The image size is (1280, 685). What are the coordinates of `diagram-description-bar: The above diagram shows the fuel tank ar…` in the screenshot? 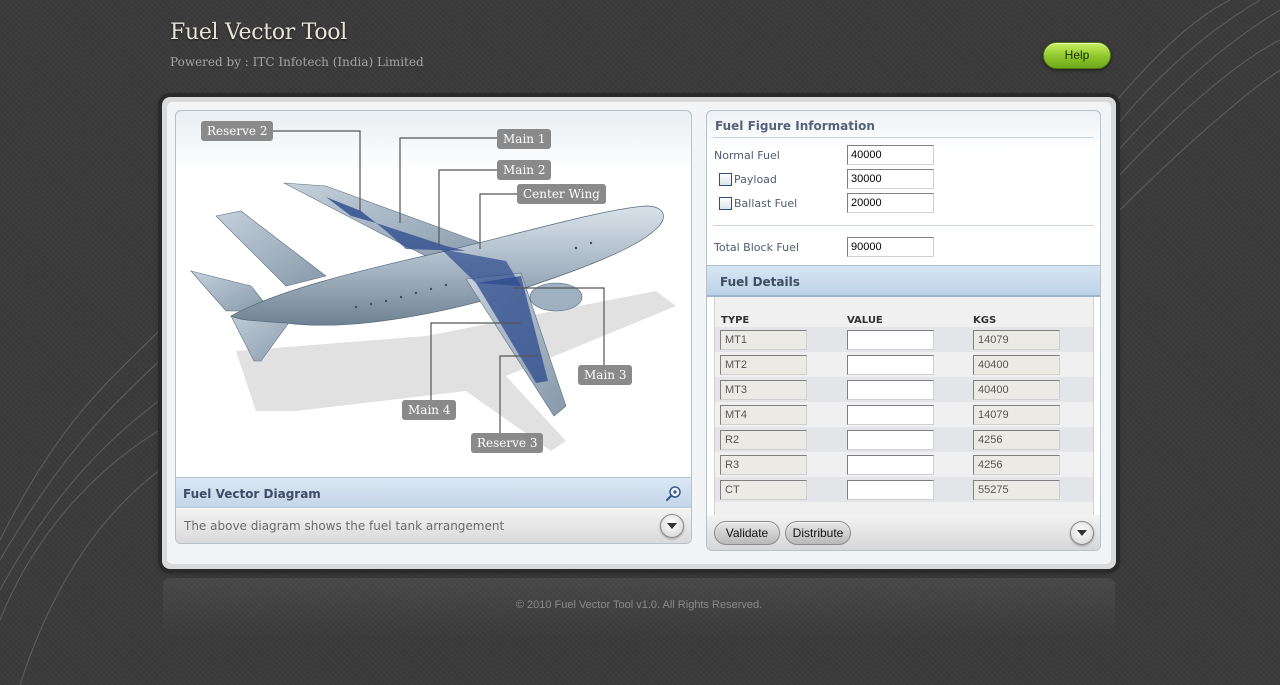 It's located at (433, 526).